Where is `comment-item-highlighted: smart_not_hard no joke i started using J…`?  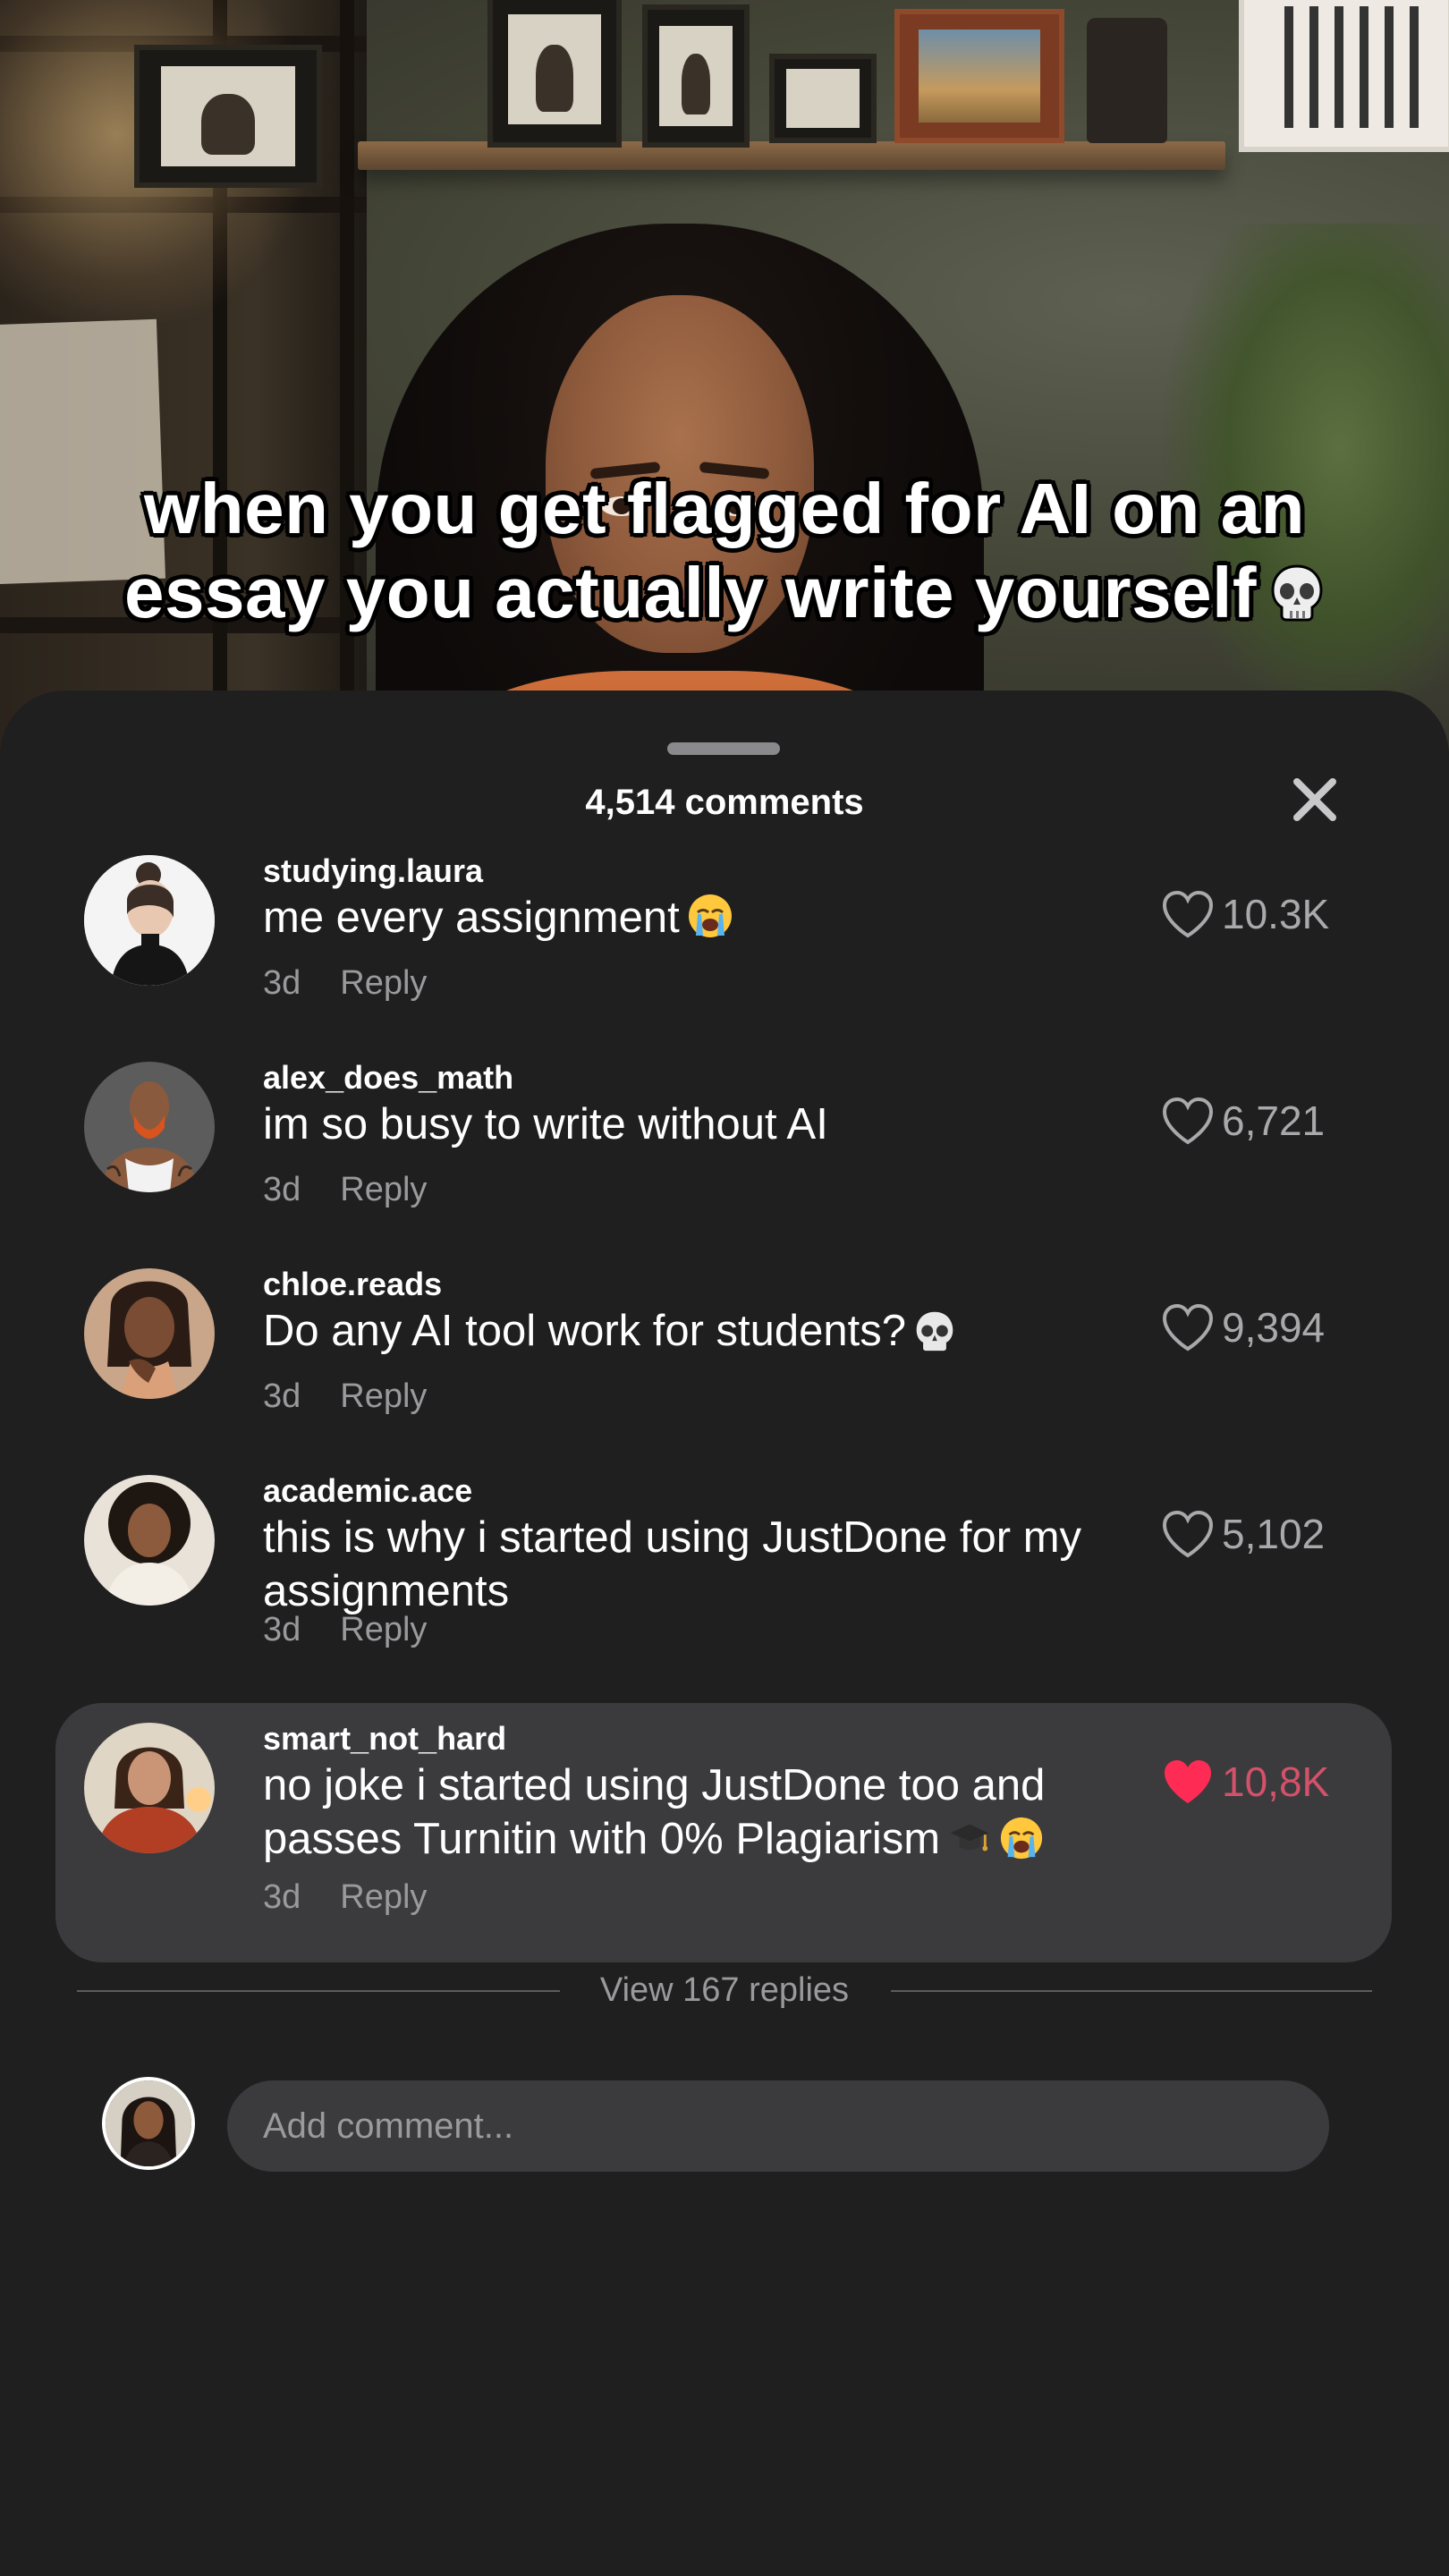
comment-item-highlighted: smart_not_hard no joke i started using J… is located at coordinates (723, 1832).